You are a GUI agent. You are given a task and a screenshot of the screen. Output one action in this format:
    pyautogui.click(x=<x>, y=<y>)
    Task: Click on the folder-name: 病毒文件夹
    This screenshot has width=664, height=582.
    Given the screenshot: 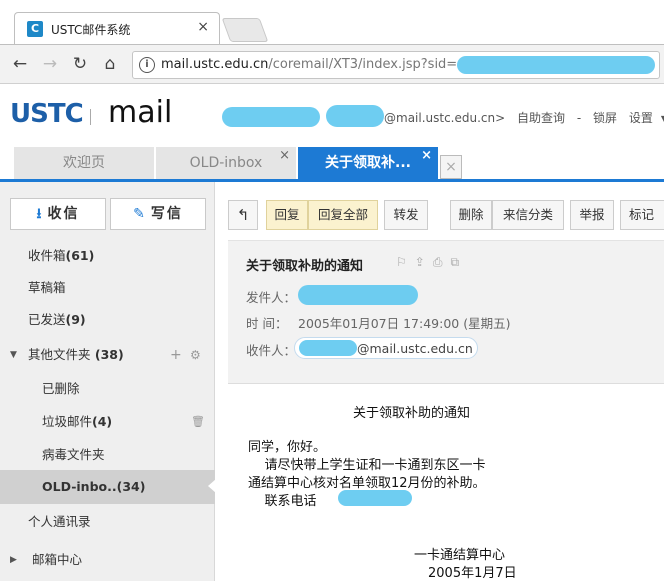 What is the action you would take?
    pyautogui.click(x=73, y=454)
    